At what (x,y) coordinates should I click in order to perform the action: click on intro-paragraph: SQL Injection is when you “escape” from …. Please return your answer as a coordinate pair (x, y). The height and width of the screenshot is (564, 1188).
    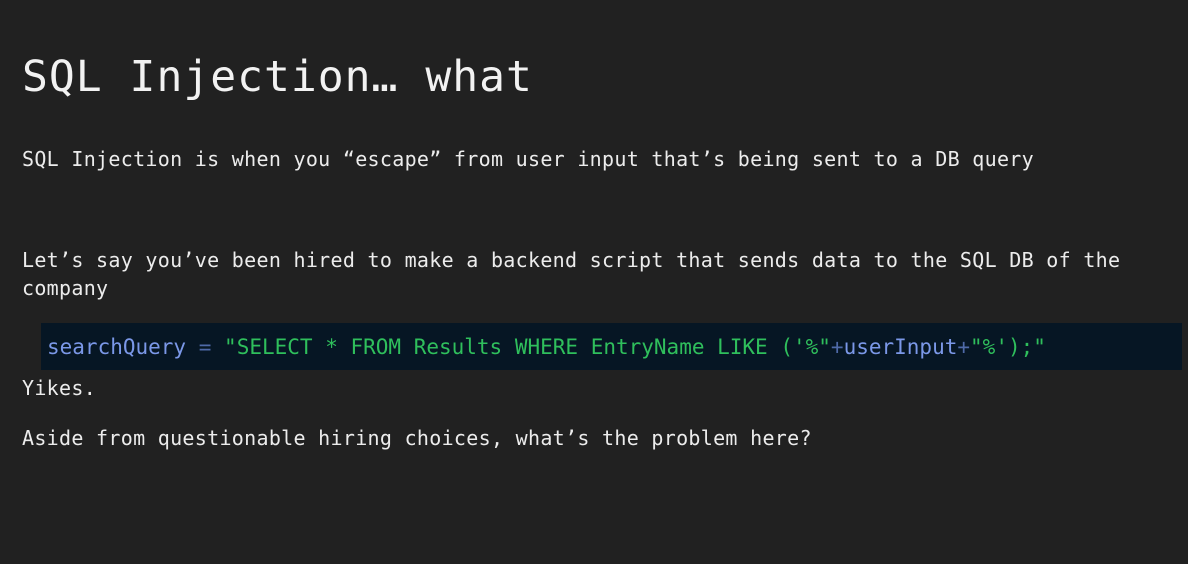
    Looking at the image, I should click on (528, 159).